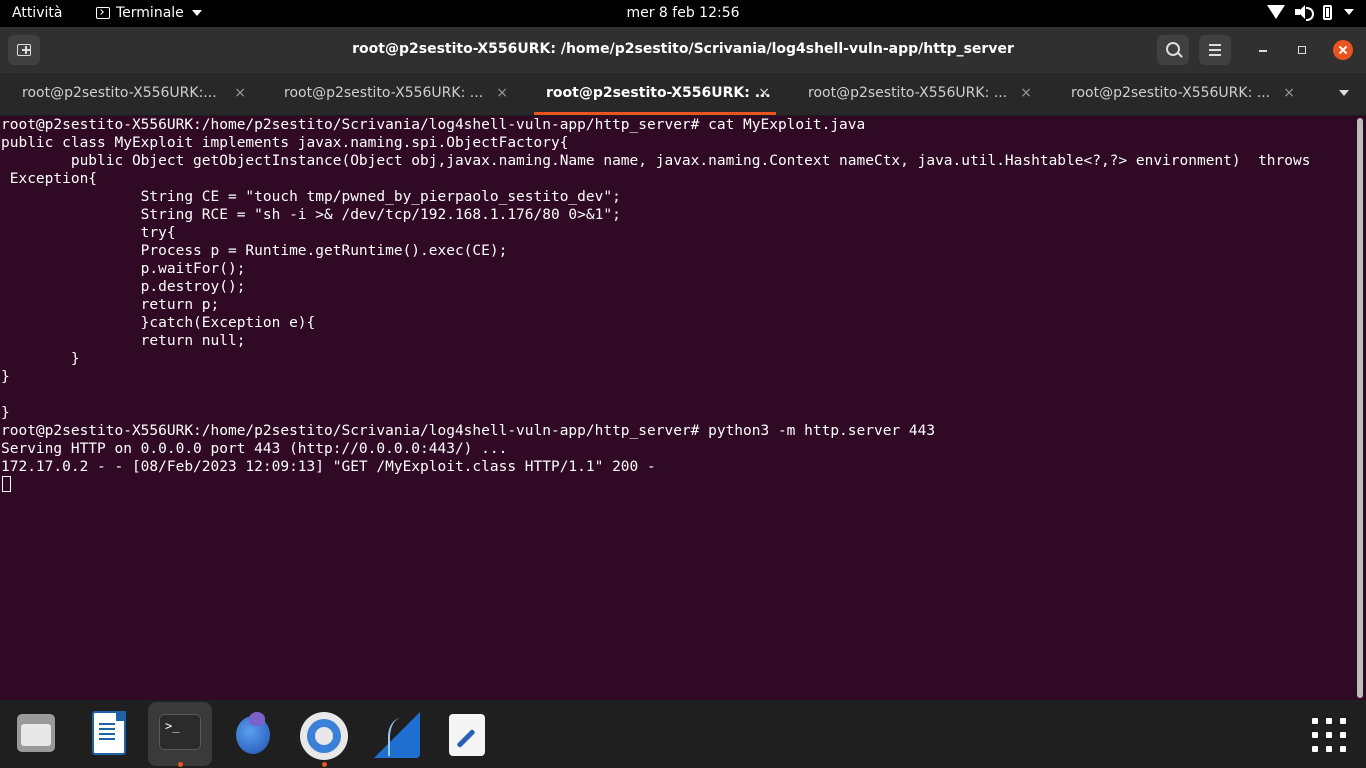 The image size is (1366, 768). I want to click on tab-overflow-chevron-icon, so click(1344, 93).